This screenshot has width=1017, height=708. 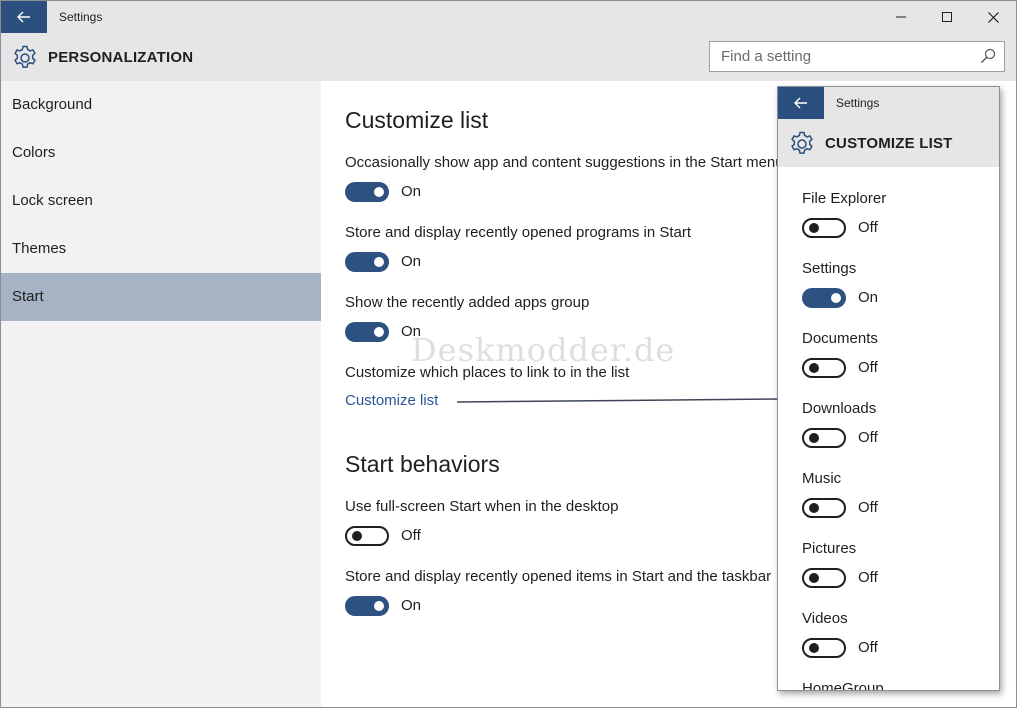 What do you see at coordinates (624, 399) in the screenshot?
I see `annotation-arrow` at bounding box center [624, 399].